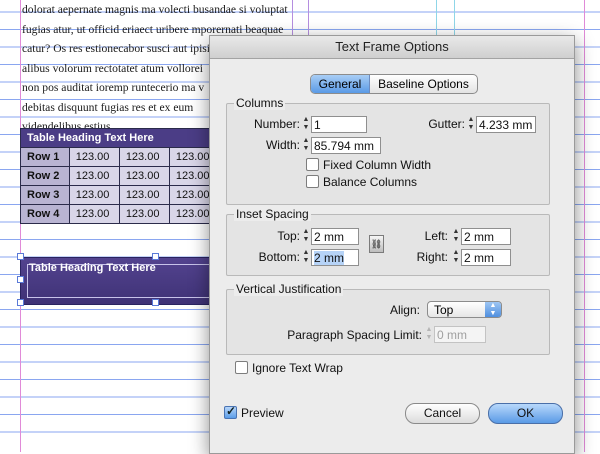 The height and width of the screenshot is (454, 600). What do you see at coordinates (230, 411) in the screenshot?
I see `checkbox-box-checked` at bounding box center [230, 411].